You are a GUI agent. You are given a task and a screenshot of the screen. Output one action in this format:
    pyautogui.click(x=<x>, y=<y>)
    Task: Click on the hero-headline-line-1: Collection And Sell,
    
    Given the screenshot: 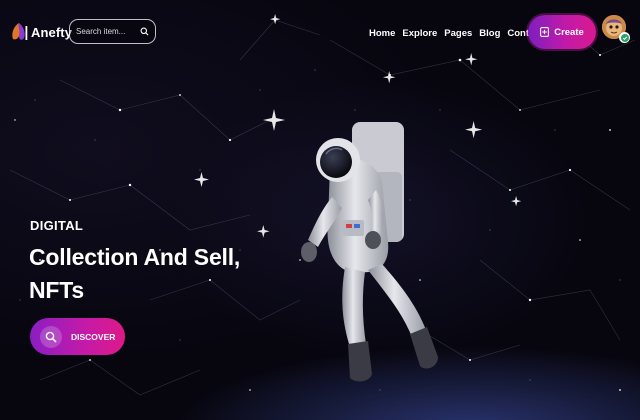 What is the action you would take?
    pyautogui.click(x=135, y=257)
    